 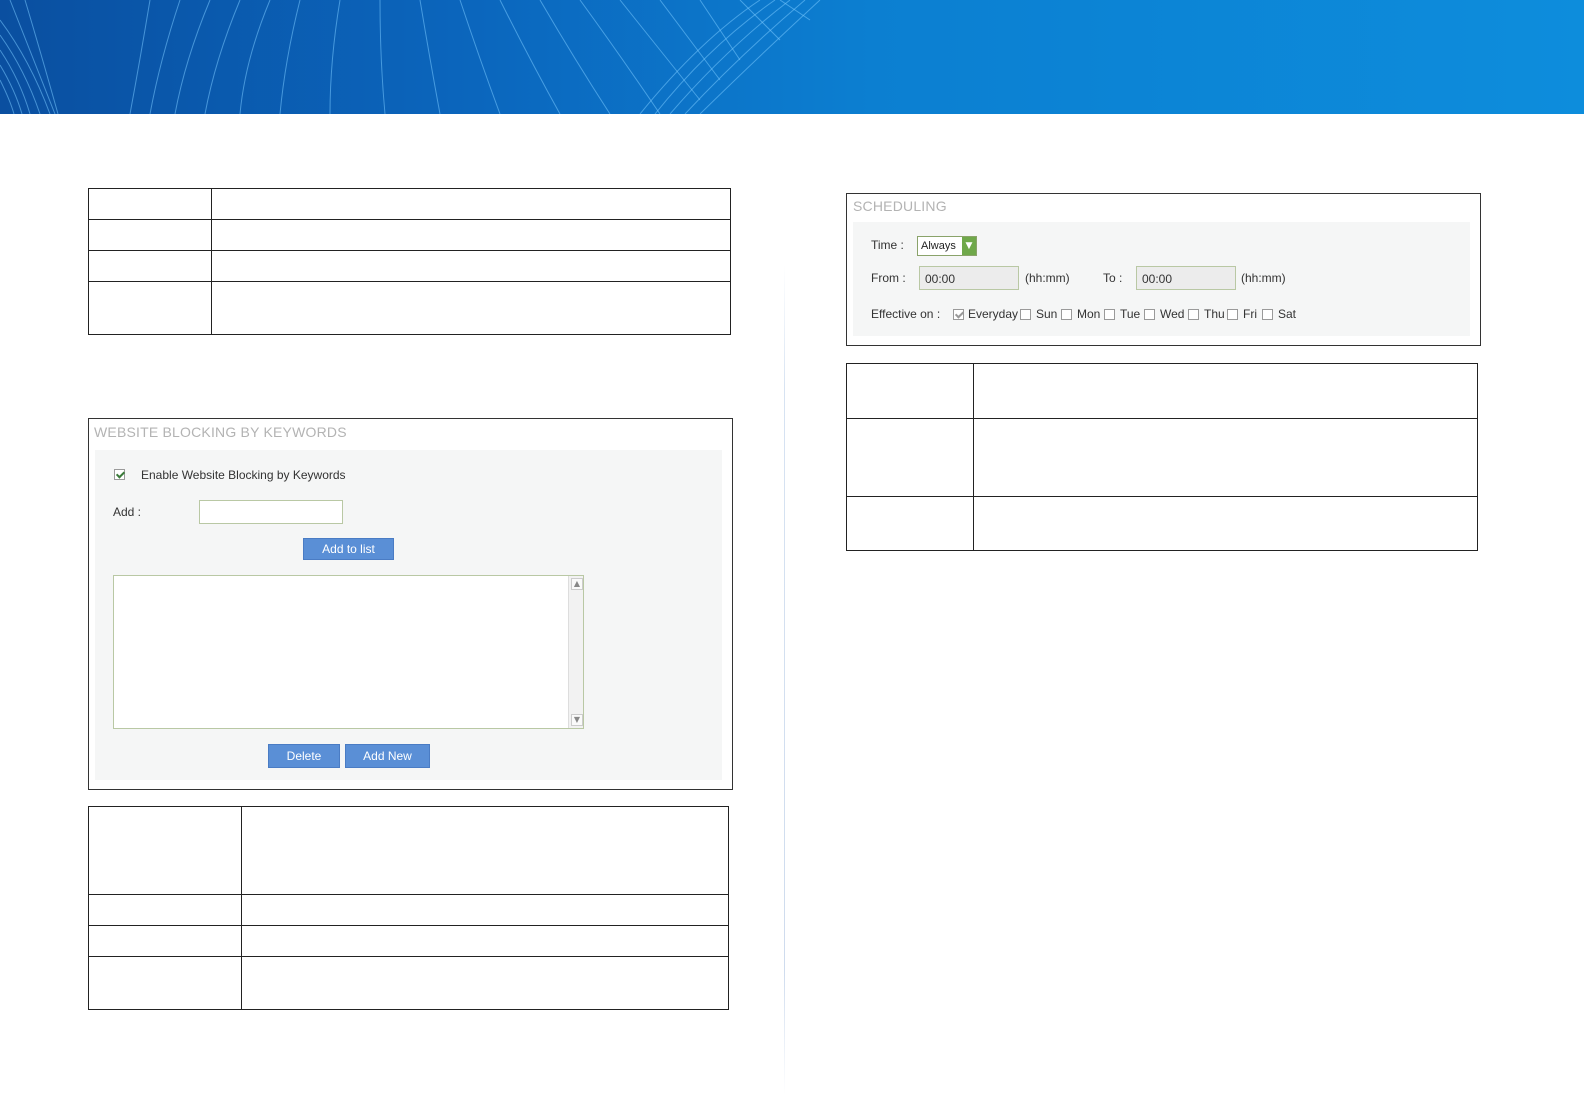 I want to click on add-to-list-button: Add to list, so click(x=348, y=549).